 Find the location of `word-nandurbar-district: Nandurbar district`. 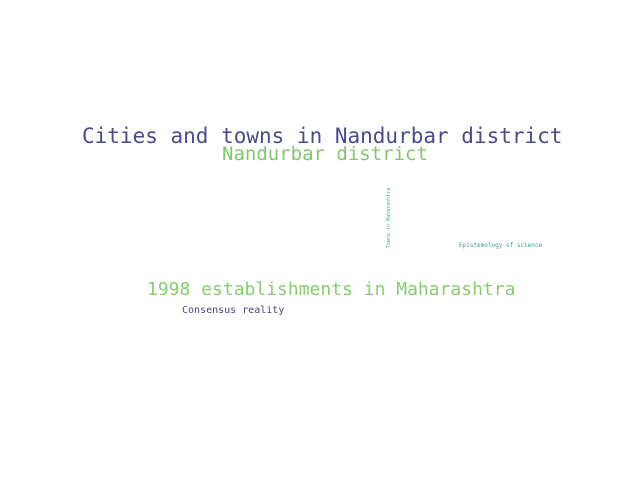

word-nandurbar-district: Nandurbar district is located at coordinates (325, 154).